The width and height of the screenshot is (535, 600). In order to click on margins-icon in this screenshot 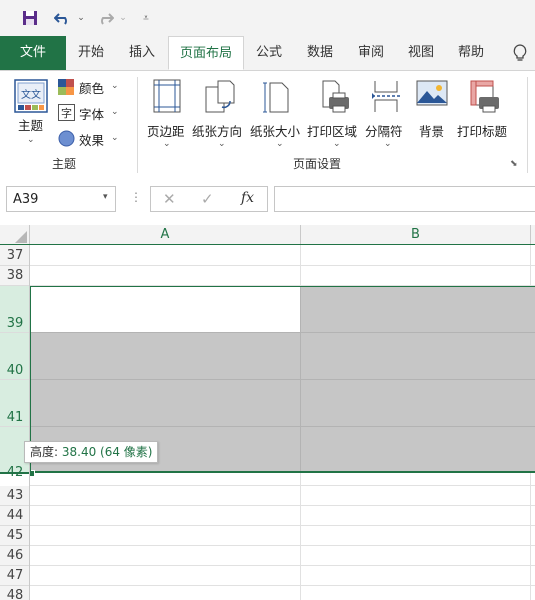, I will do `click(167, 96)`.